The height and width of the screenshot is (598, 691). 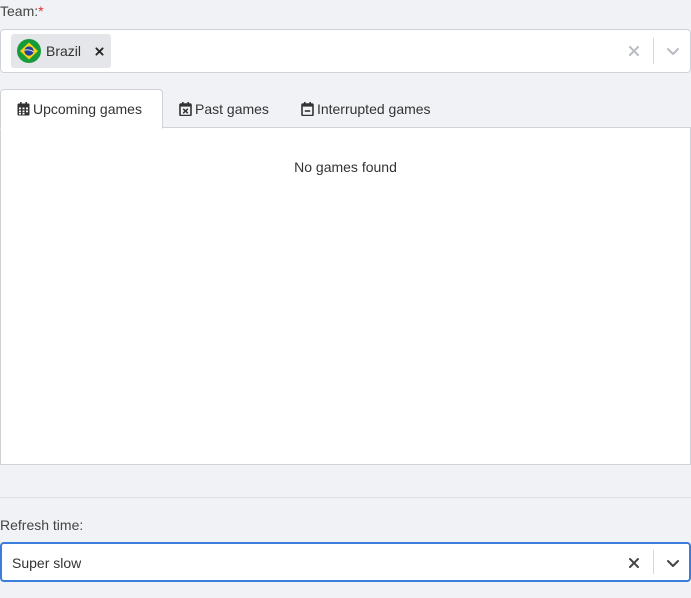 I want to click on refresh-time-select: Super slow, so click(x=345, y=562).